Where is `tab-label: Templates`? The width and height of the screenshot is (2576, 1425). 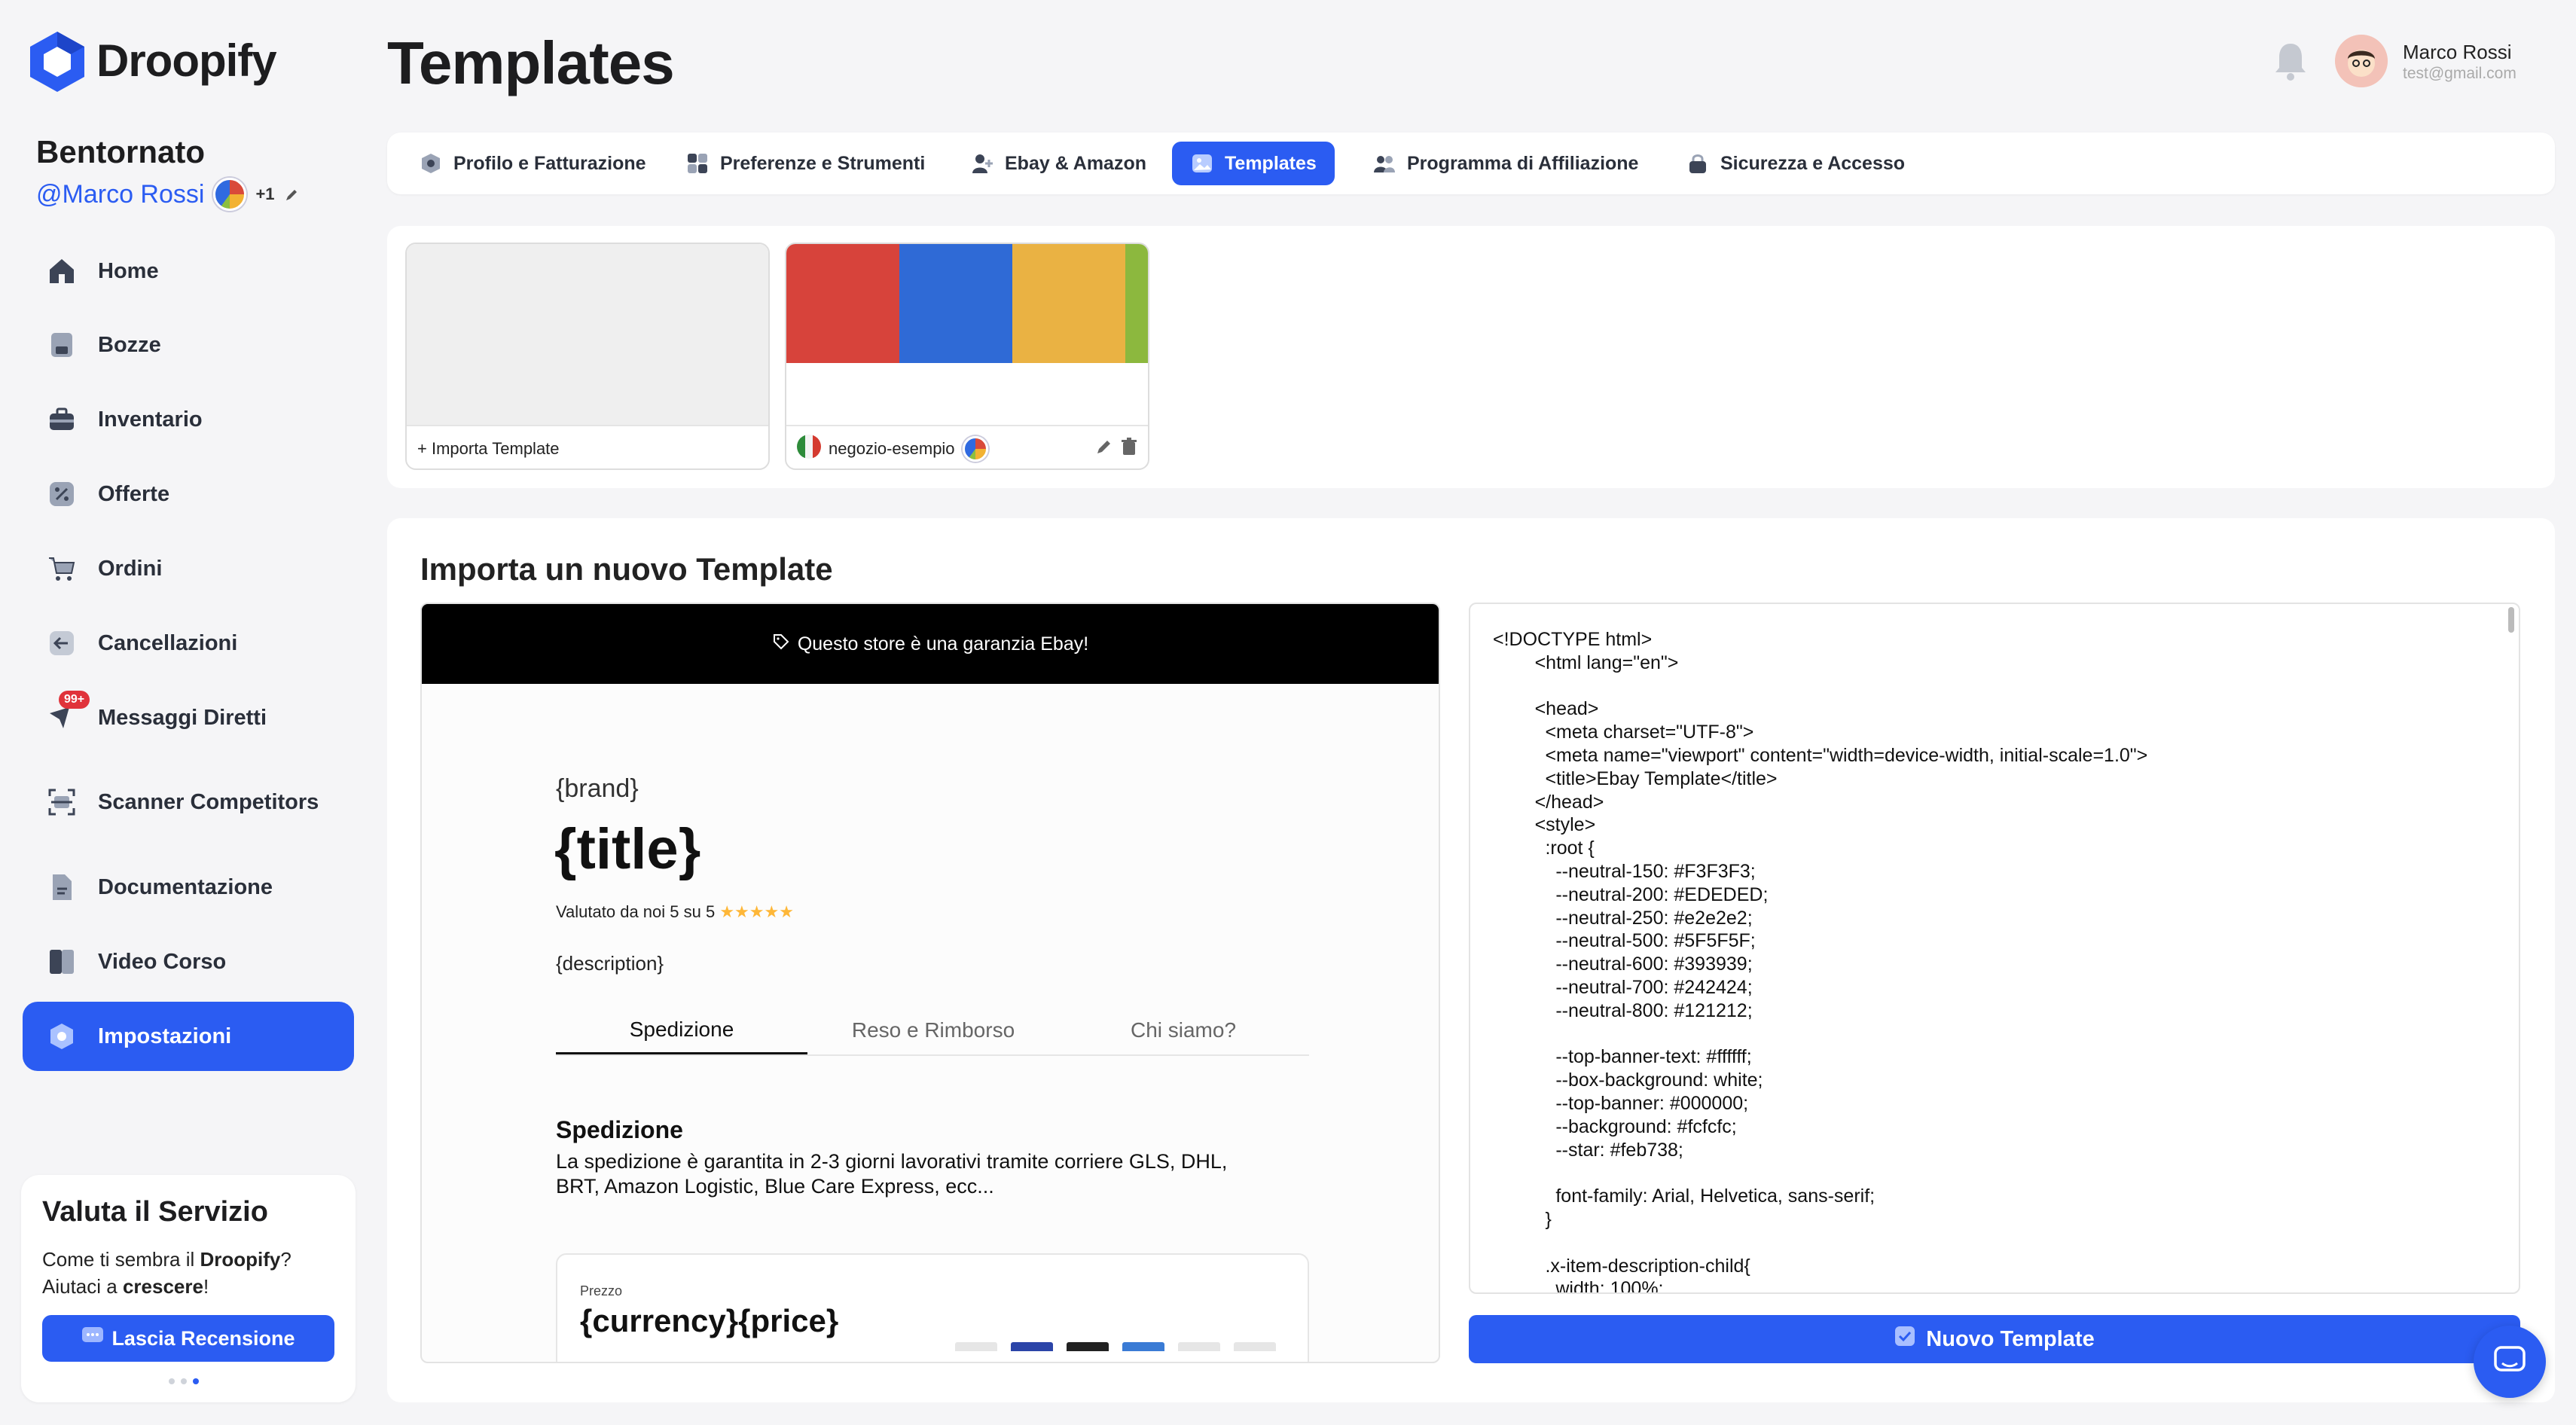
tab-label: Templates is located at coordinates (1271, 163).